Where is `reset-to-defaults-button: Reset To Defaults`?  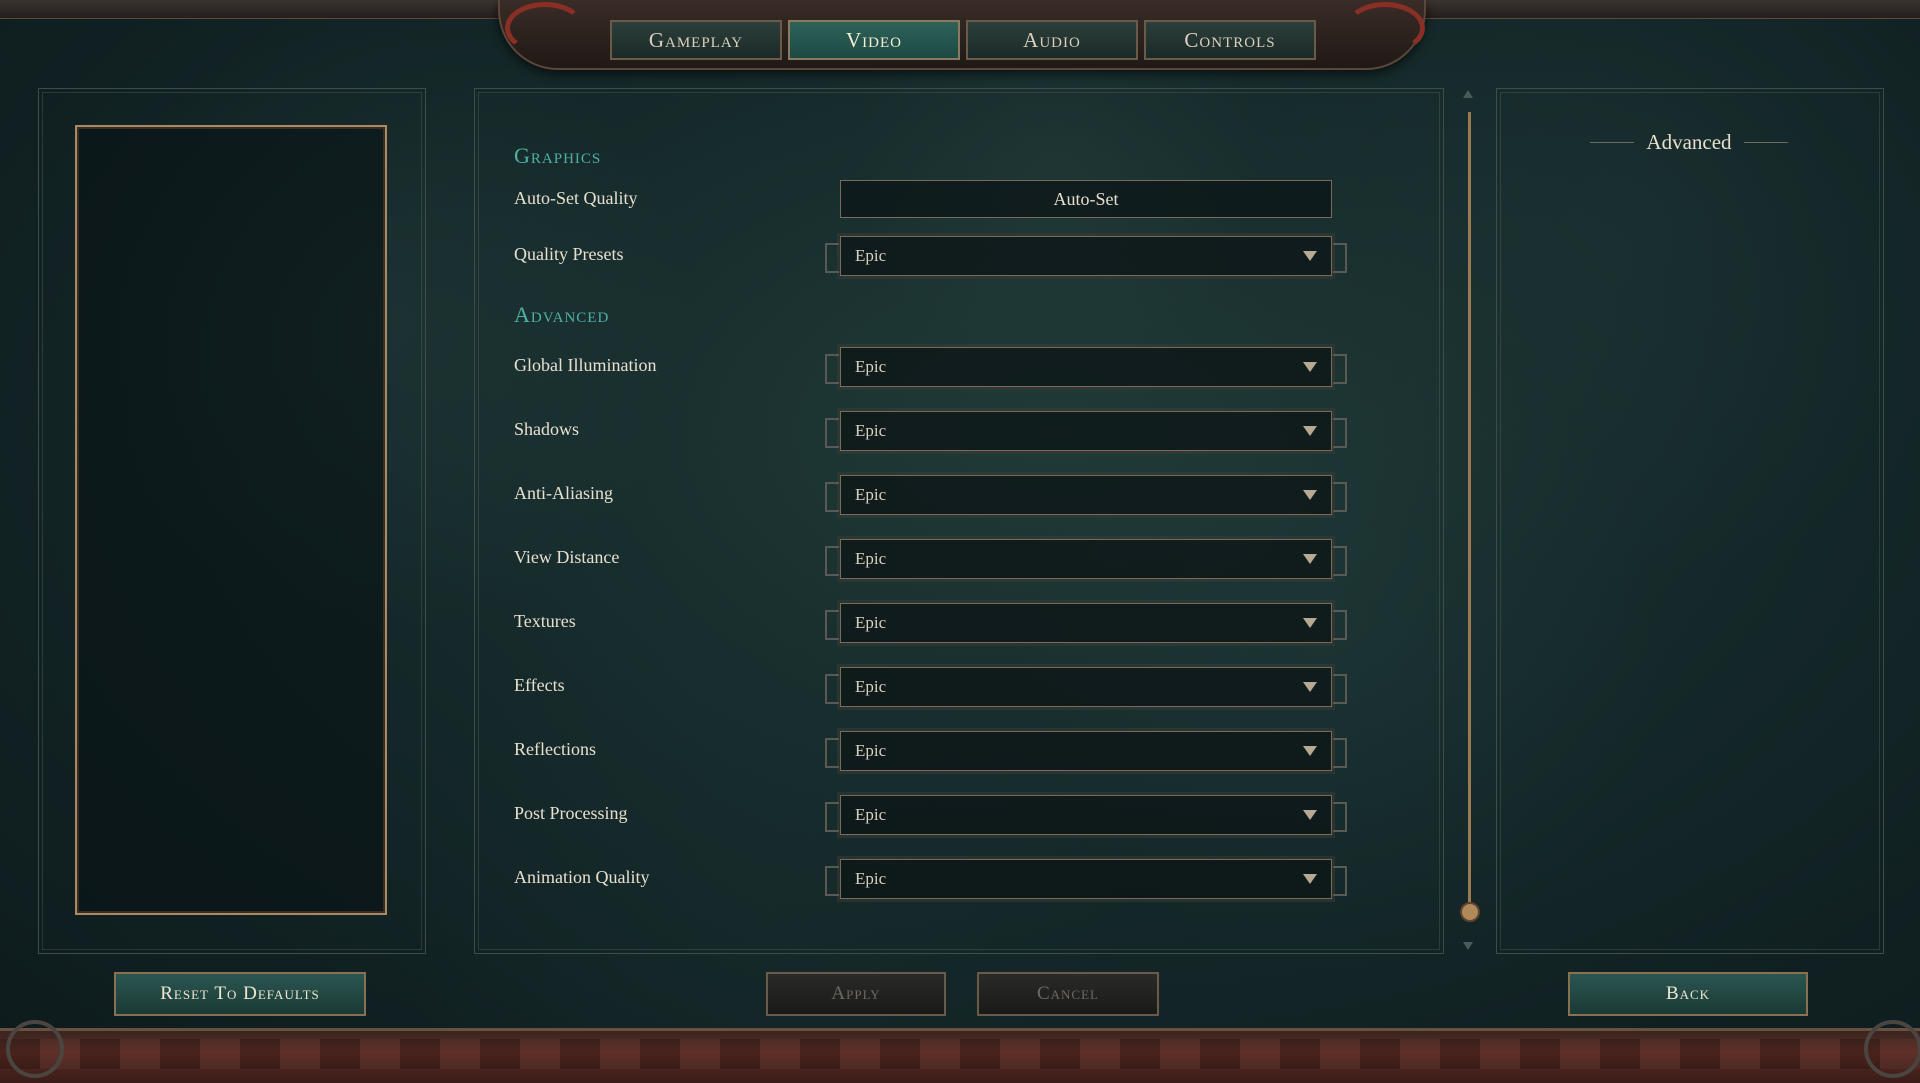
reset-to-defaults-button: Reset To Defaults is located at coordinates (240, 994).